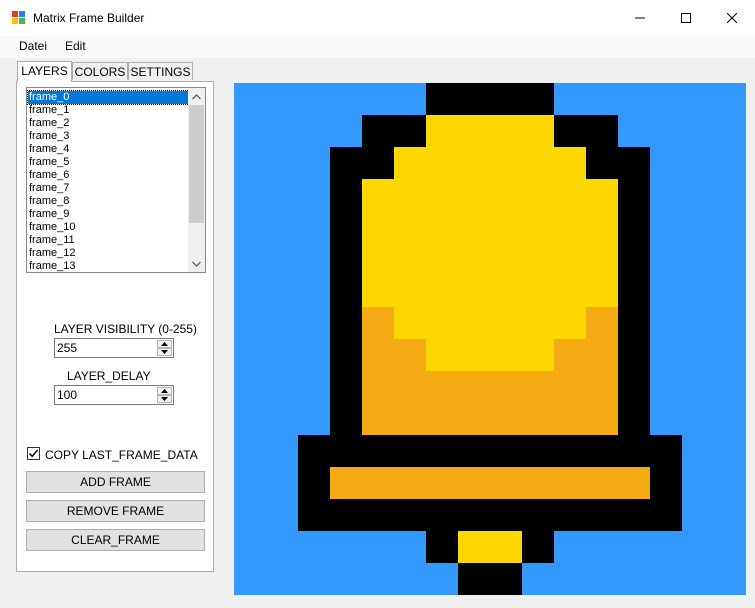 Image resolution: width=755 pixels, height=608 pixels. Describe the element at coordinates (75, 46) in the screenshot. I see `menu-edit: Edit` at that location.